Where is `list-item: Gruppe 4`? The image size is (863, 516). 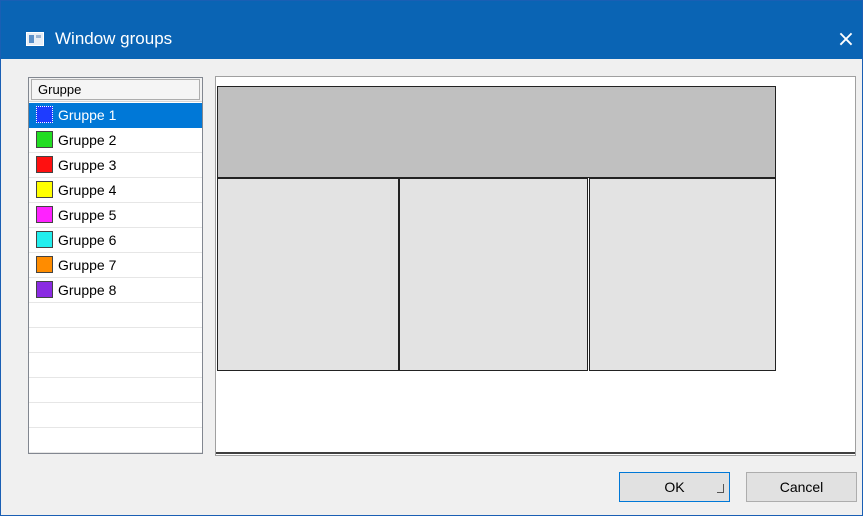 list-item: Gruppe 4 is located at coordinates (115, 190).